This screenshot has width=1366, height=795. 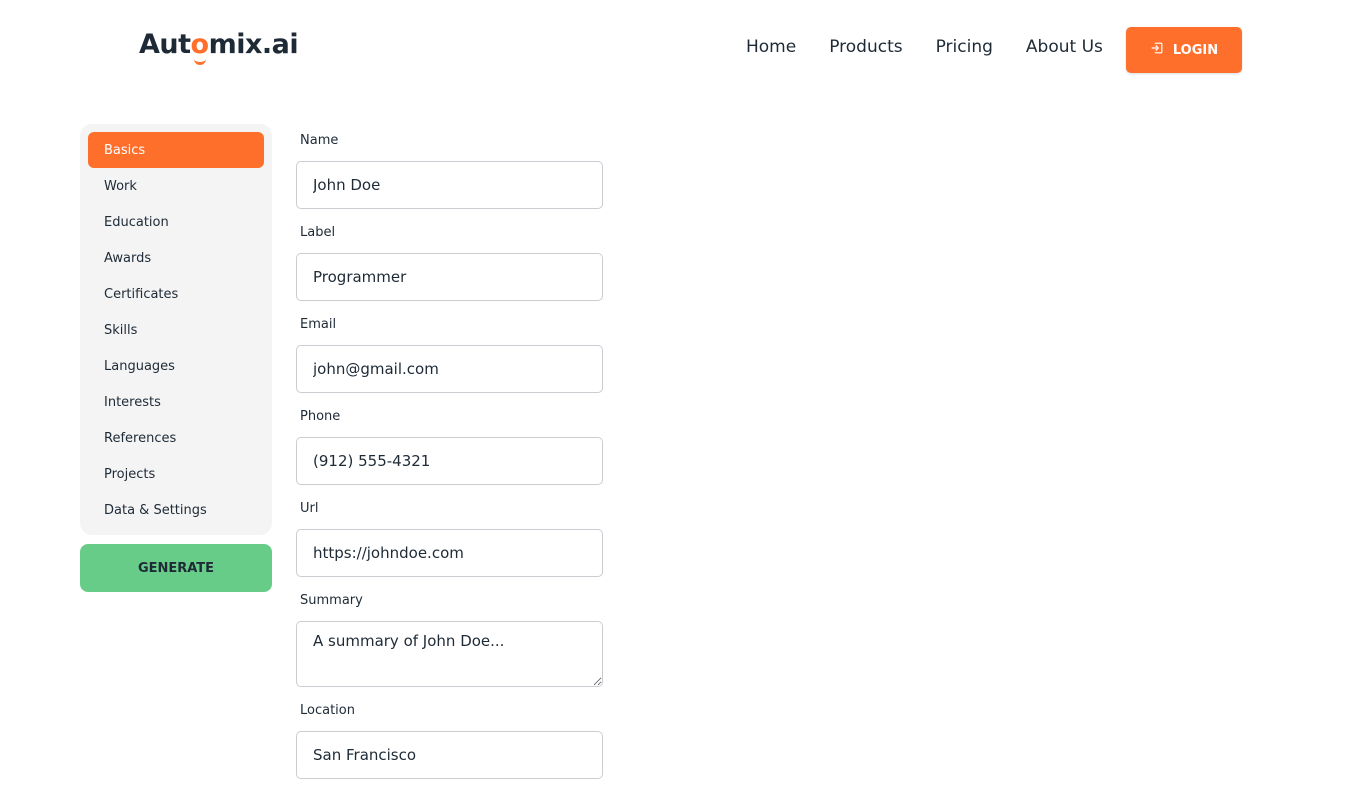 I want to click on sidebar-item-references: References, so click(x=176, y=438).